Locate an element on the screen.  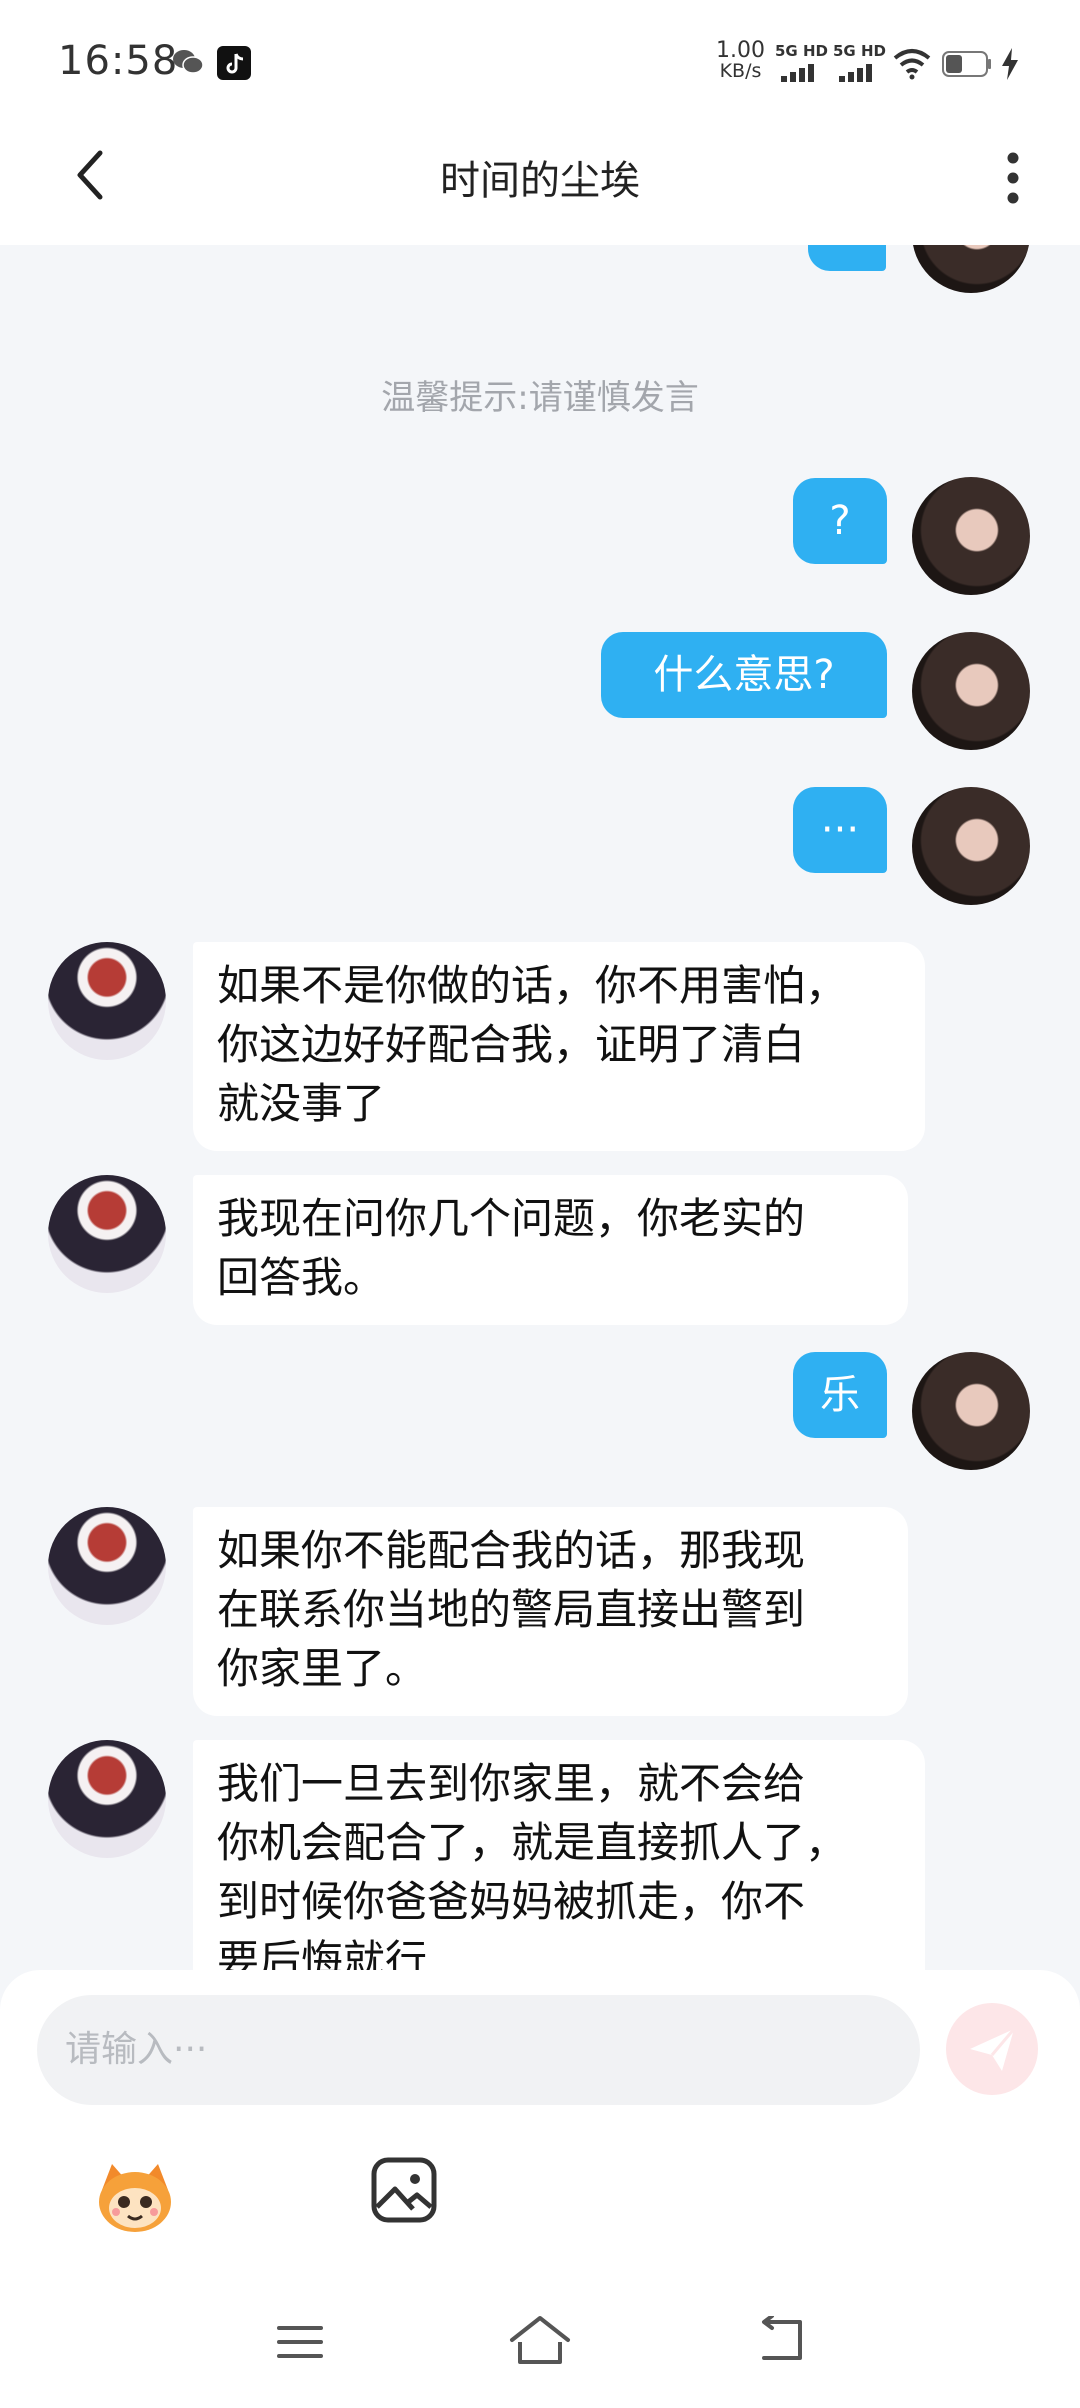
status-time: 16:58 is located at coordinates (118, 61).